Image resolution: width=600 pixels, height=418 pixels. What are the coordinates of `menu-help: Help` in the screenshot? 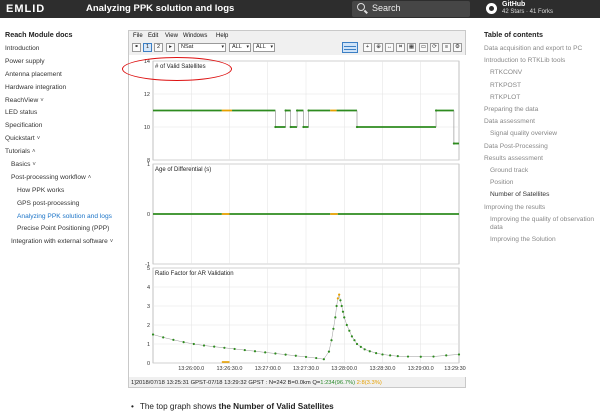 It's located at (222, 36).